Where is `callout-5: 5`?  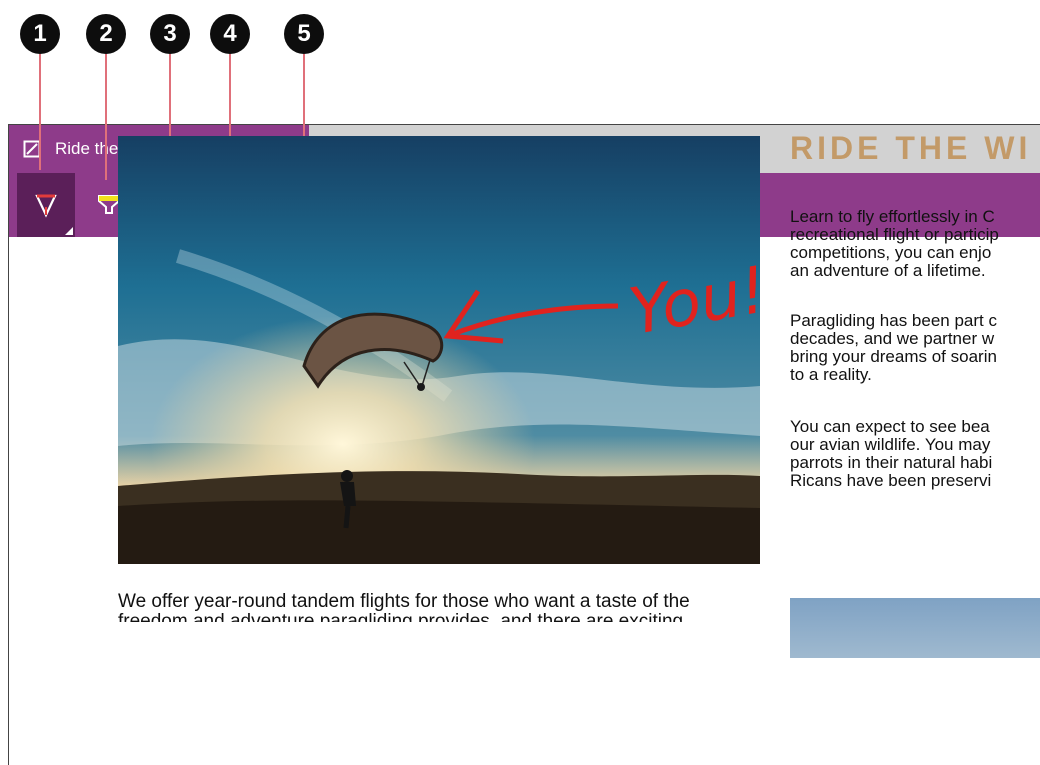 callout-5: 5 is located at coordinates (304, 34).